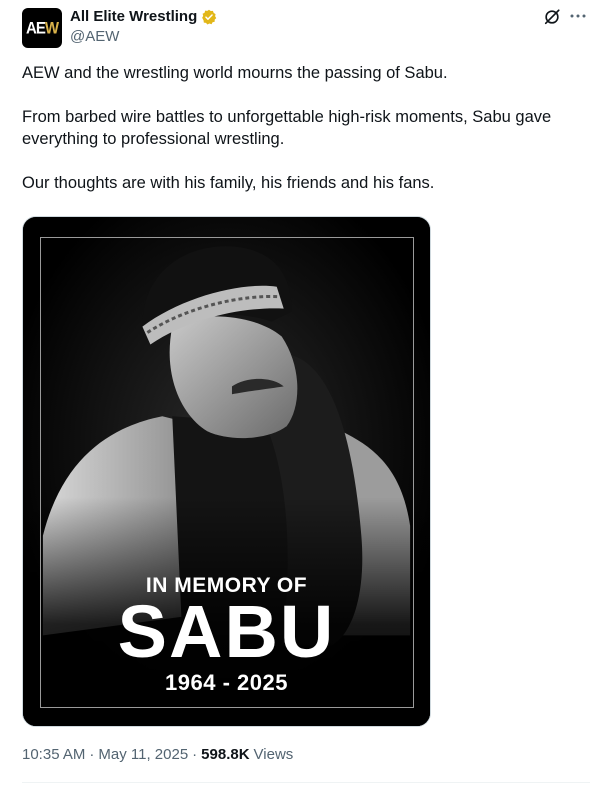  Describe the element at coordinates (226, 682) in the screenshot. I see `memorial-years: 1964 - 2025` at that location.